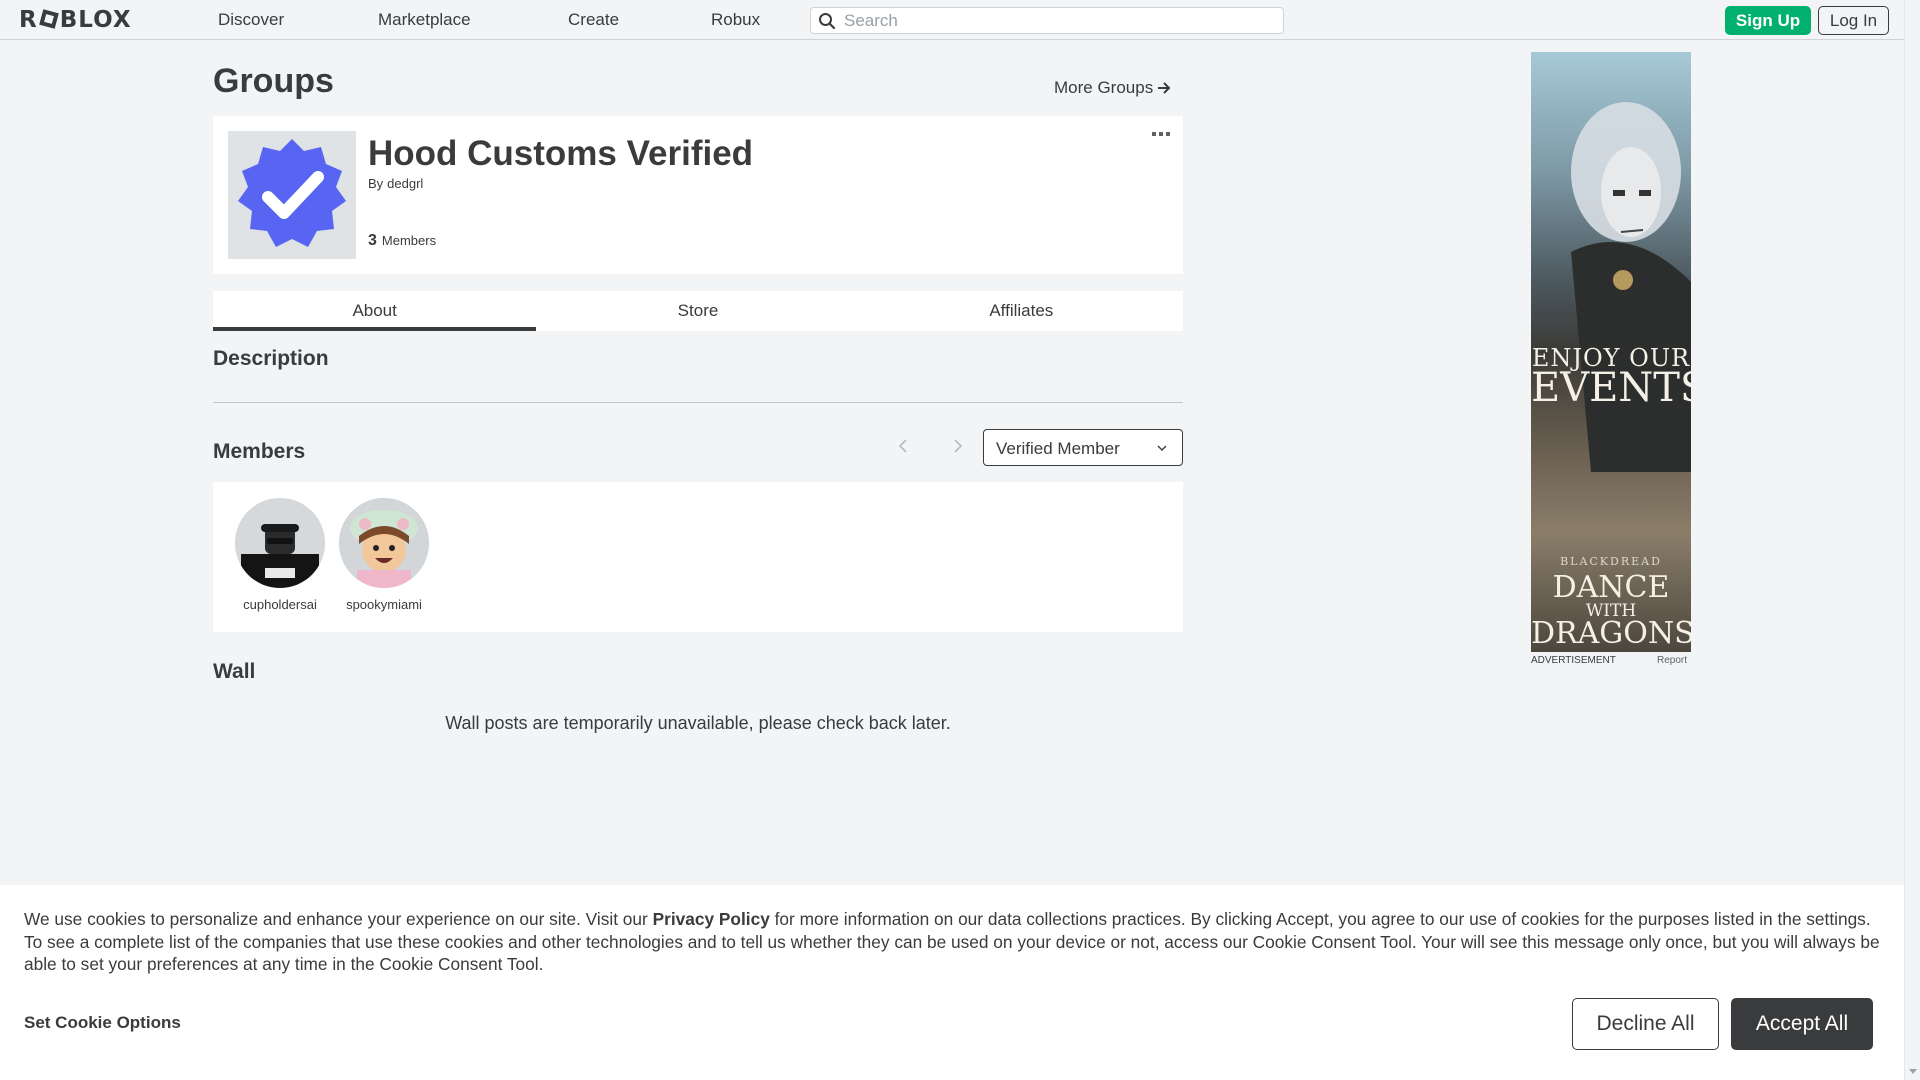 This screenshot has height=1080, width=1920. I want to click on sign-up-button: Sign Up, so click(1768, 20).